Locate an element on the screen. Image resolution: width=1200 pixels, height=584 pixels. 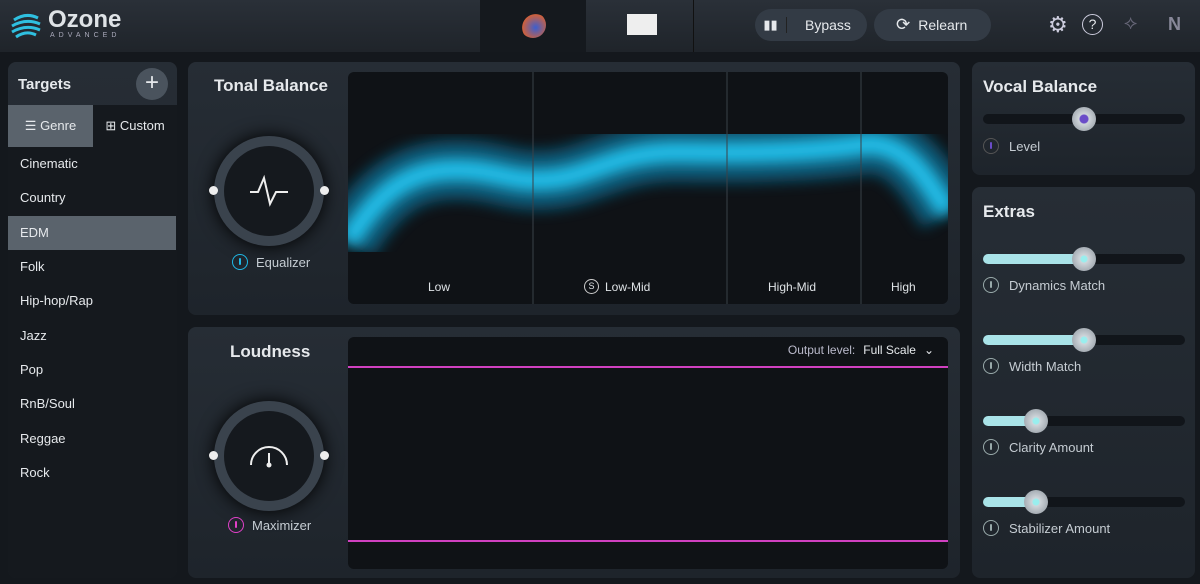
settings-gear-icon: ⚙ is located at coordinates (1058, 25).